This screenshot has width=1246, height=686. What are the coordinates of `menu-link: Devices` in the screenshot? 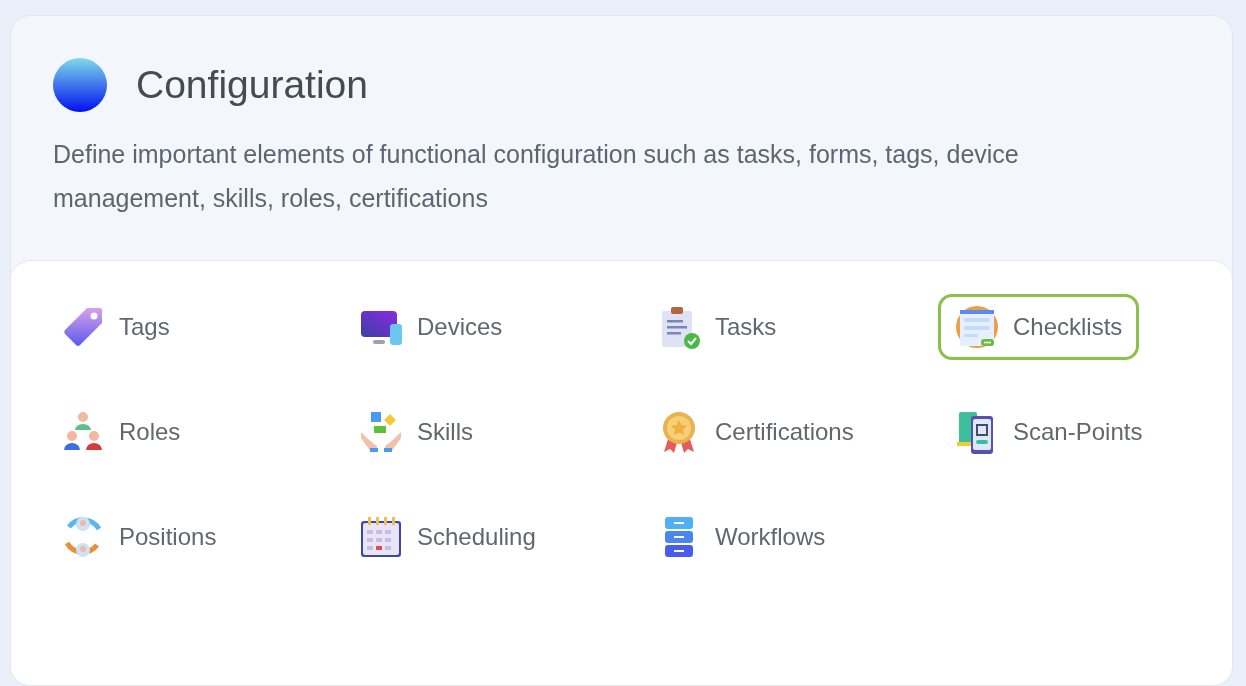 It's located at (431, 327).